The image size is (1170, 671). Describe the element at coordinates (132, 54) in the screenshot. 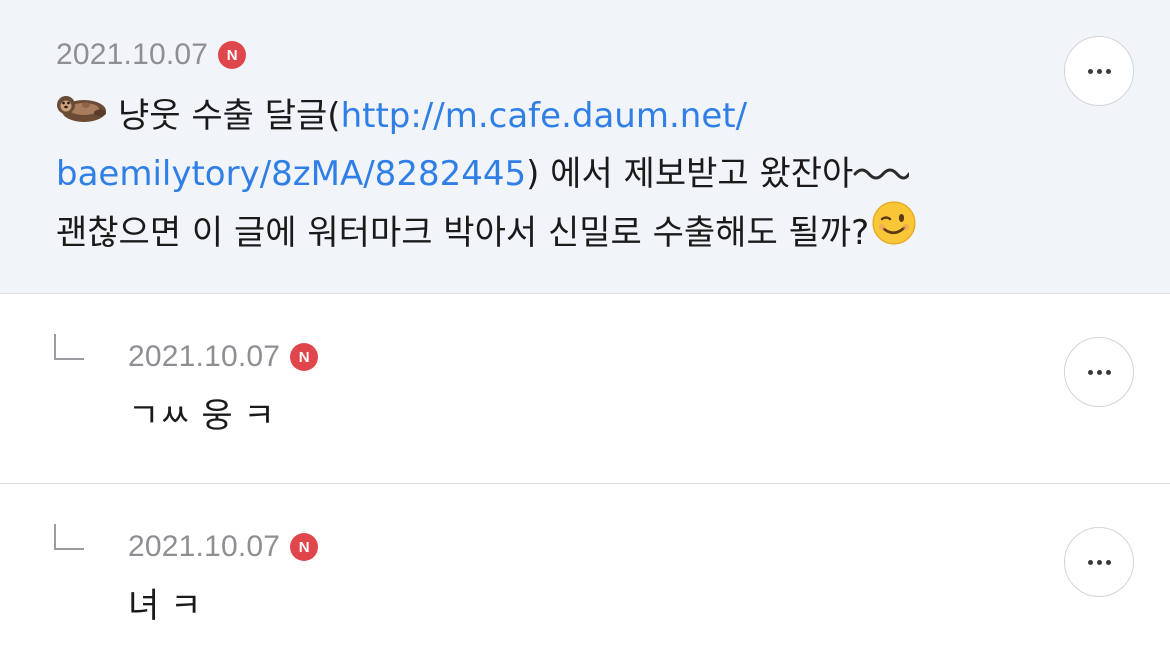

I see `comment-date: 2021.10.07` at that location.